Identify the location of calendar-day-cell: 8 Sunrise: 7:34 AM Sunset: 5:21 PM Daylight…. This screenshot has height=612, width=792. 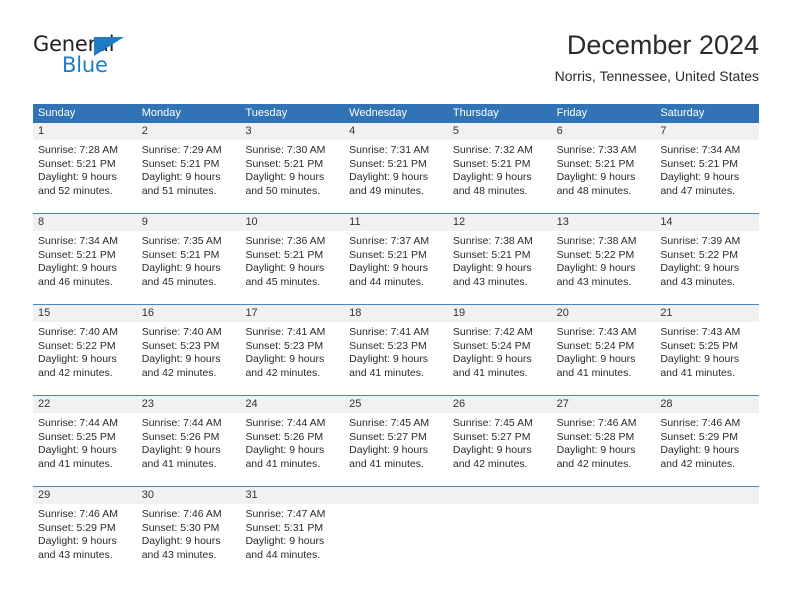
(85, 259).